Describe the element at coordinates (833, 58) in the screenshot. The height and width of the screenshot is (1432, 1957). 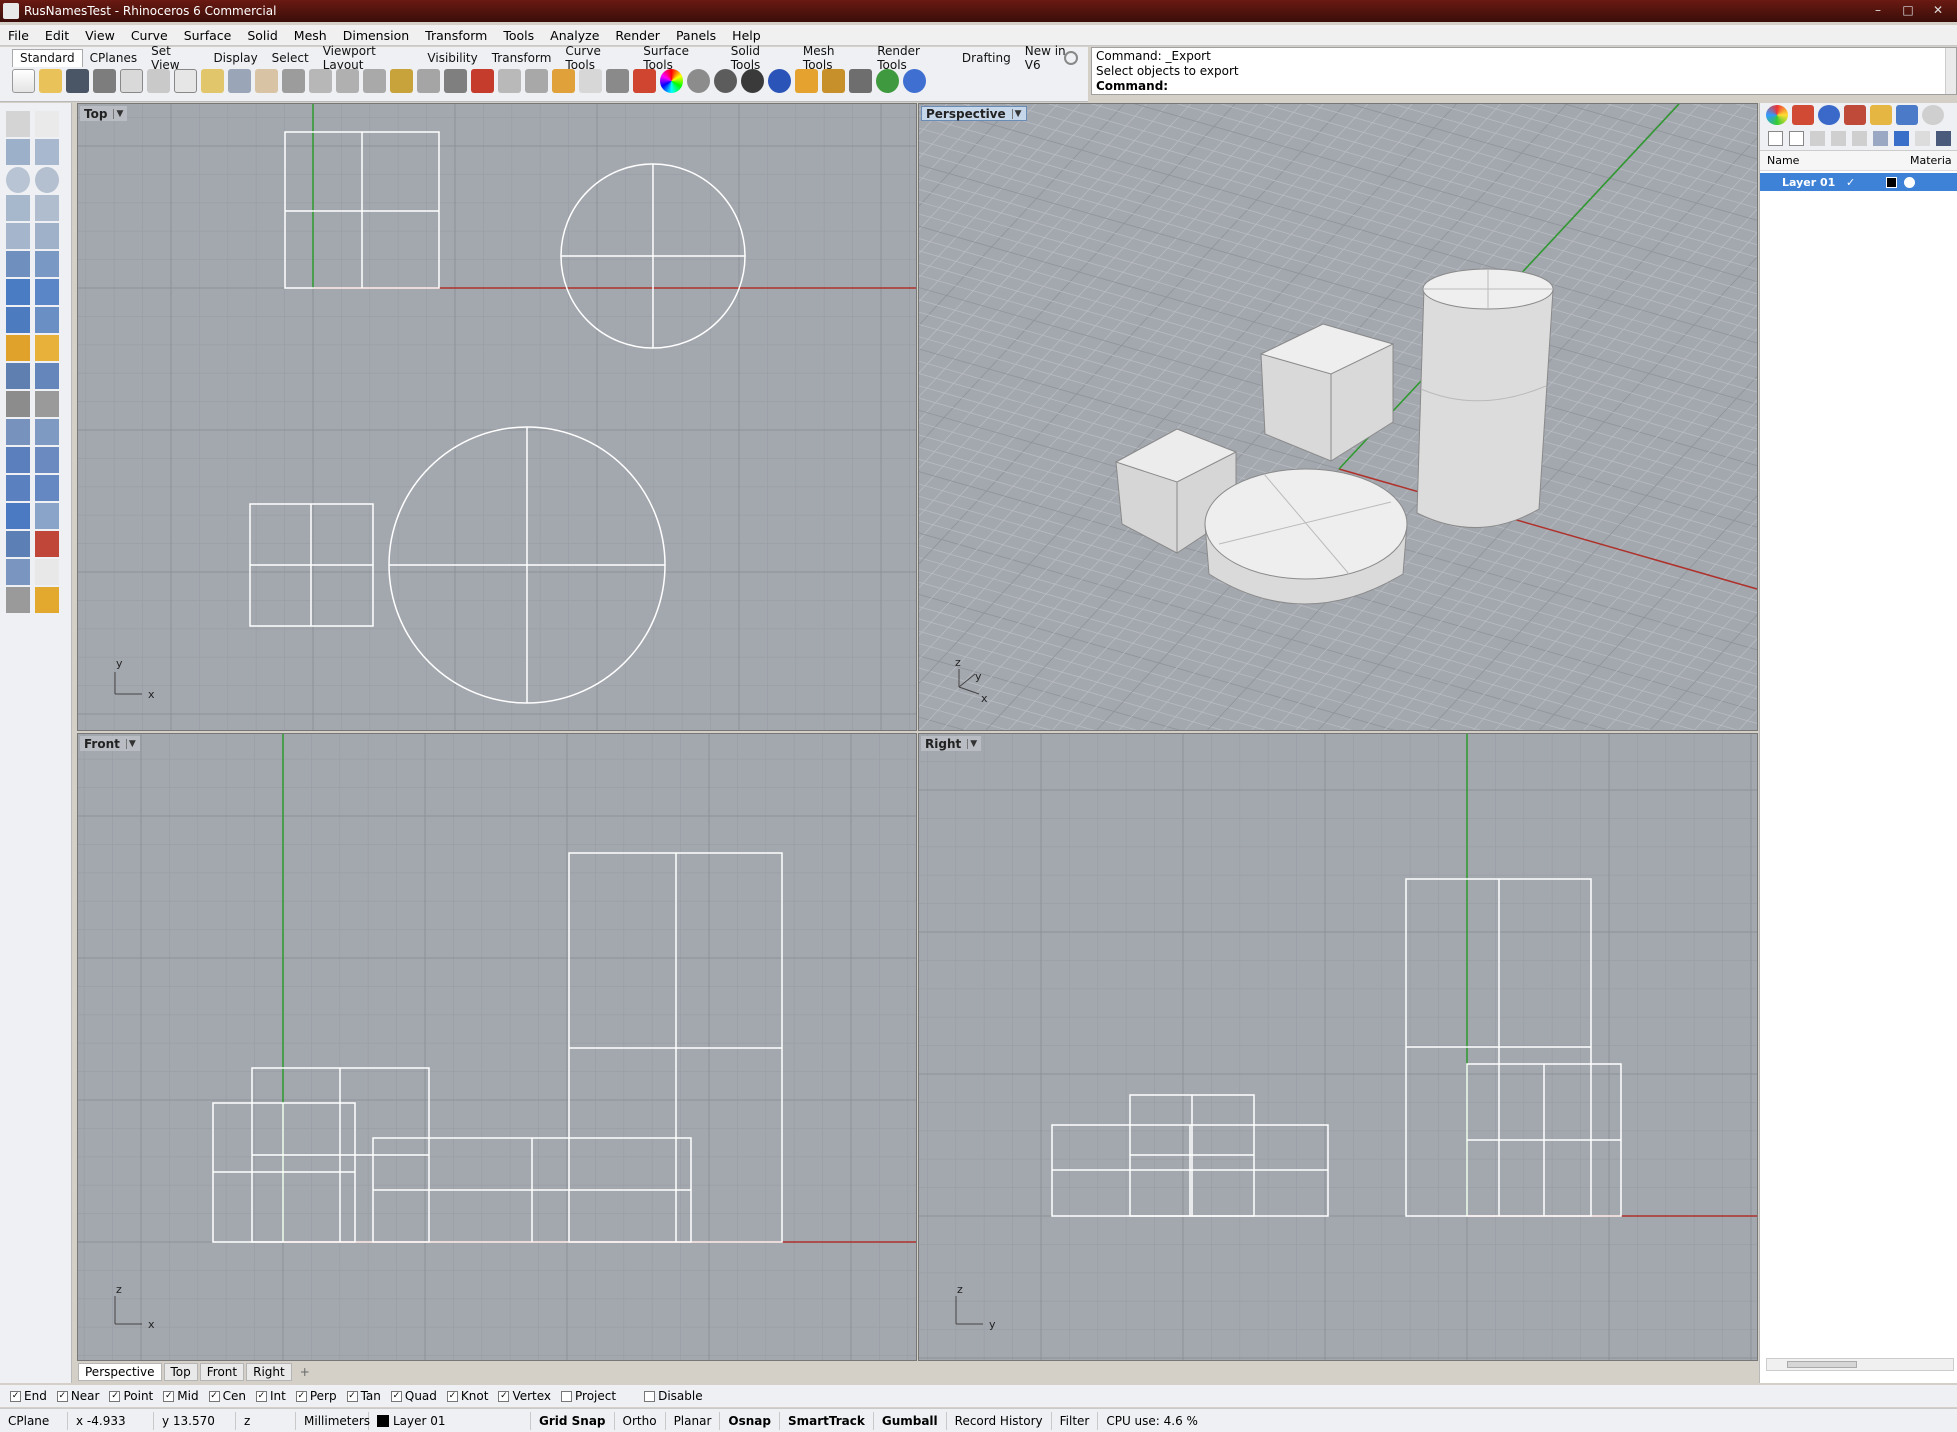
I see `tab-mesh-tools: Mesh Tools` at that location.